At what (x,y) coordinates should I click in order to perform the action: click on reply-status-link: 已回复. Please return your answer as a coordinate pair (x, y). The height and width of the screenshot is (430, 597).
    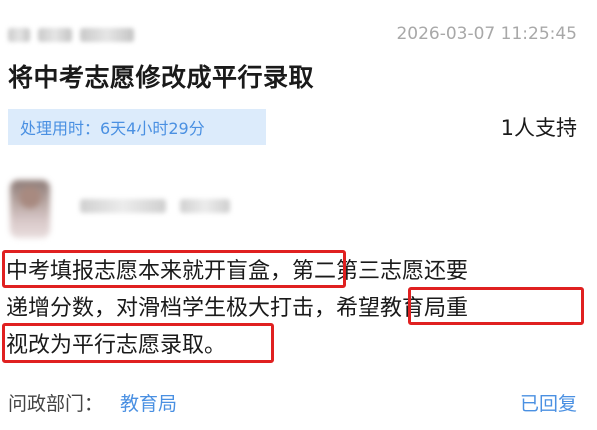
    Looking at the image, I should click on (548, 402).